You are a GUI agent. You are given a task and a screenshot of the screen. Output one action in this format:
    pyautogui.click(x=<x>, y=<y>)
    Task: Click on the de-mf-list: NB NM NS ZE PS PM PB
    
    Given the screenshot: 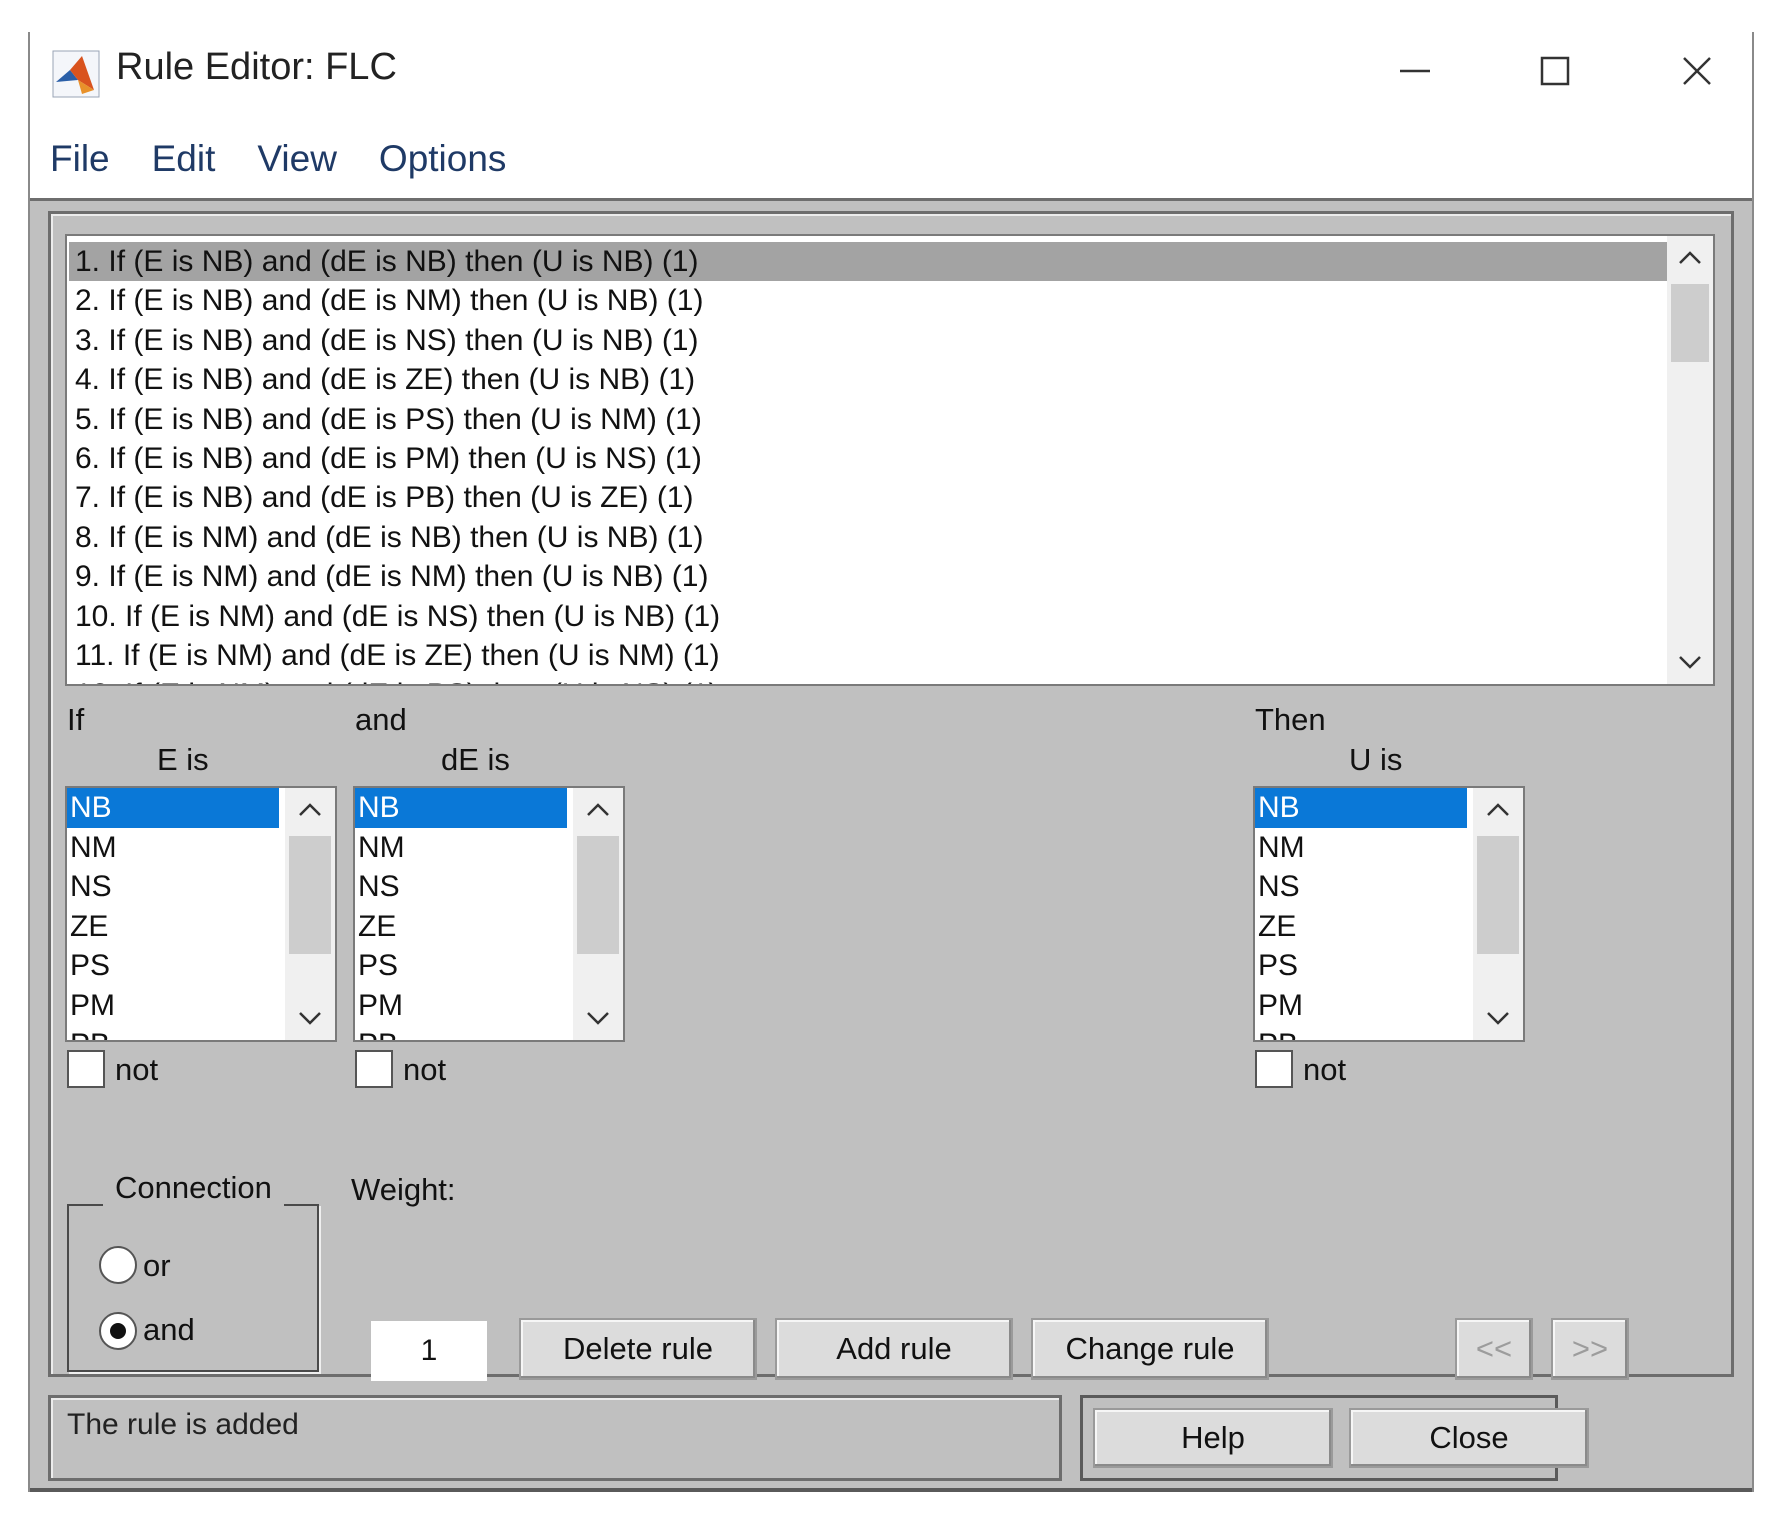 What is the action you would take?
    pyautogui.click(x=462, y=914)
    